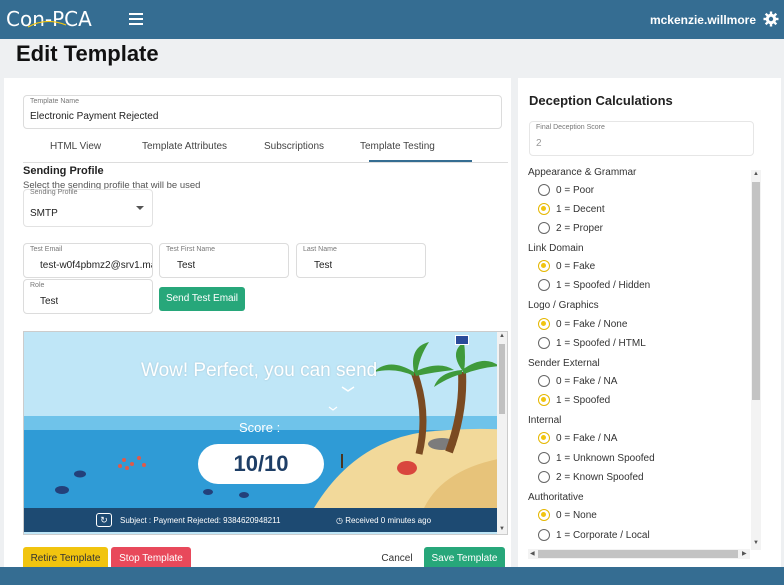 This screenshot has height=585, width=784. I want to click on preview-score-value: 10/10, so click(261, 464).